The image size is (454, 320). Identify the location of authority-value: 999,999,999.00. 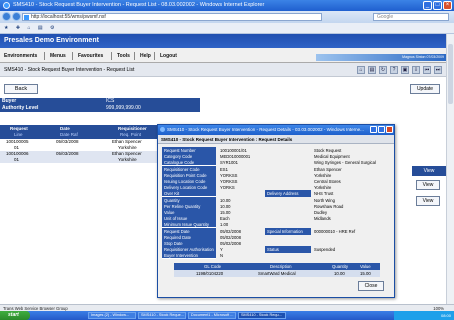
(123, 108).